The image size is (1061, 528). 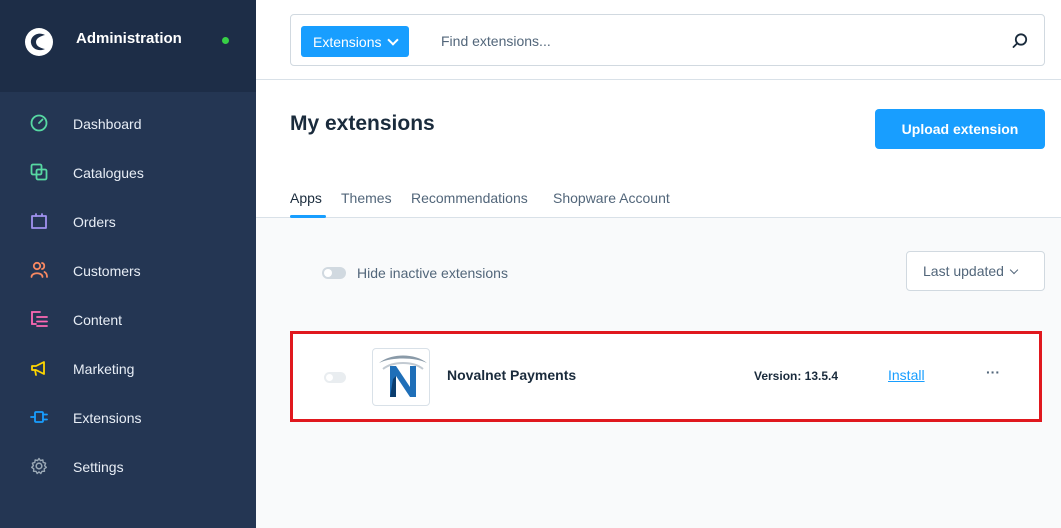 I want to click on sidebar-item-settings: Settings, so click(x=128, y=466).